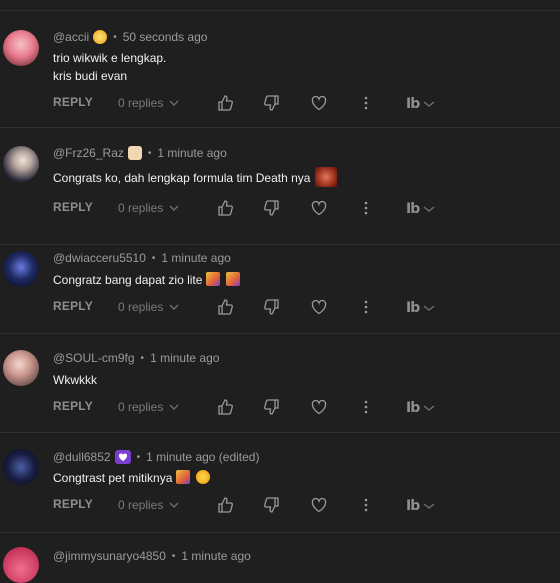 The width and height of the screenshot is (560, 583). Describe the element at coordinates (82, 457) in the screenshot. I see `author-handle: @dull6852` at that location.